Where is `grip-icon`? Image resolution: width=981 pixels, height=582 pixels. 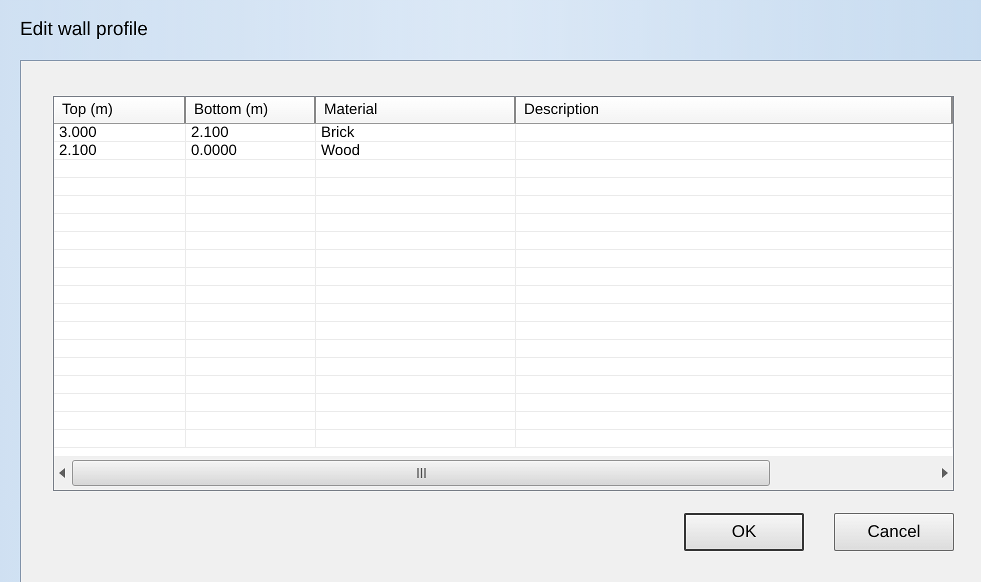
grip-icon is located at coordinates (421, 473).